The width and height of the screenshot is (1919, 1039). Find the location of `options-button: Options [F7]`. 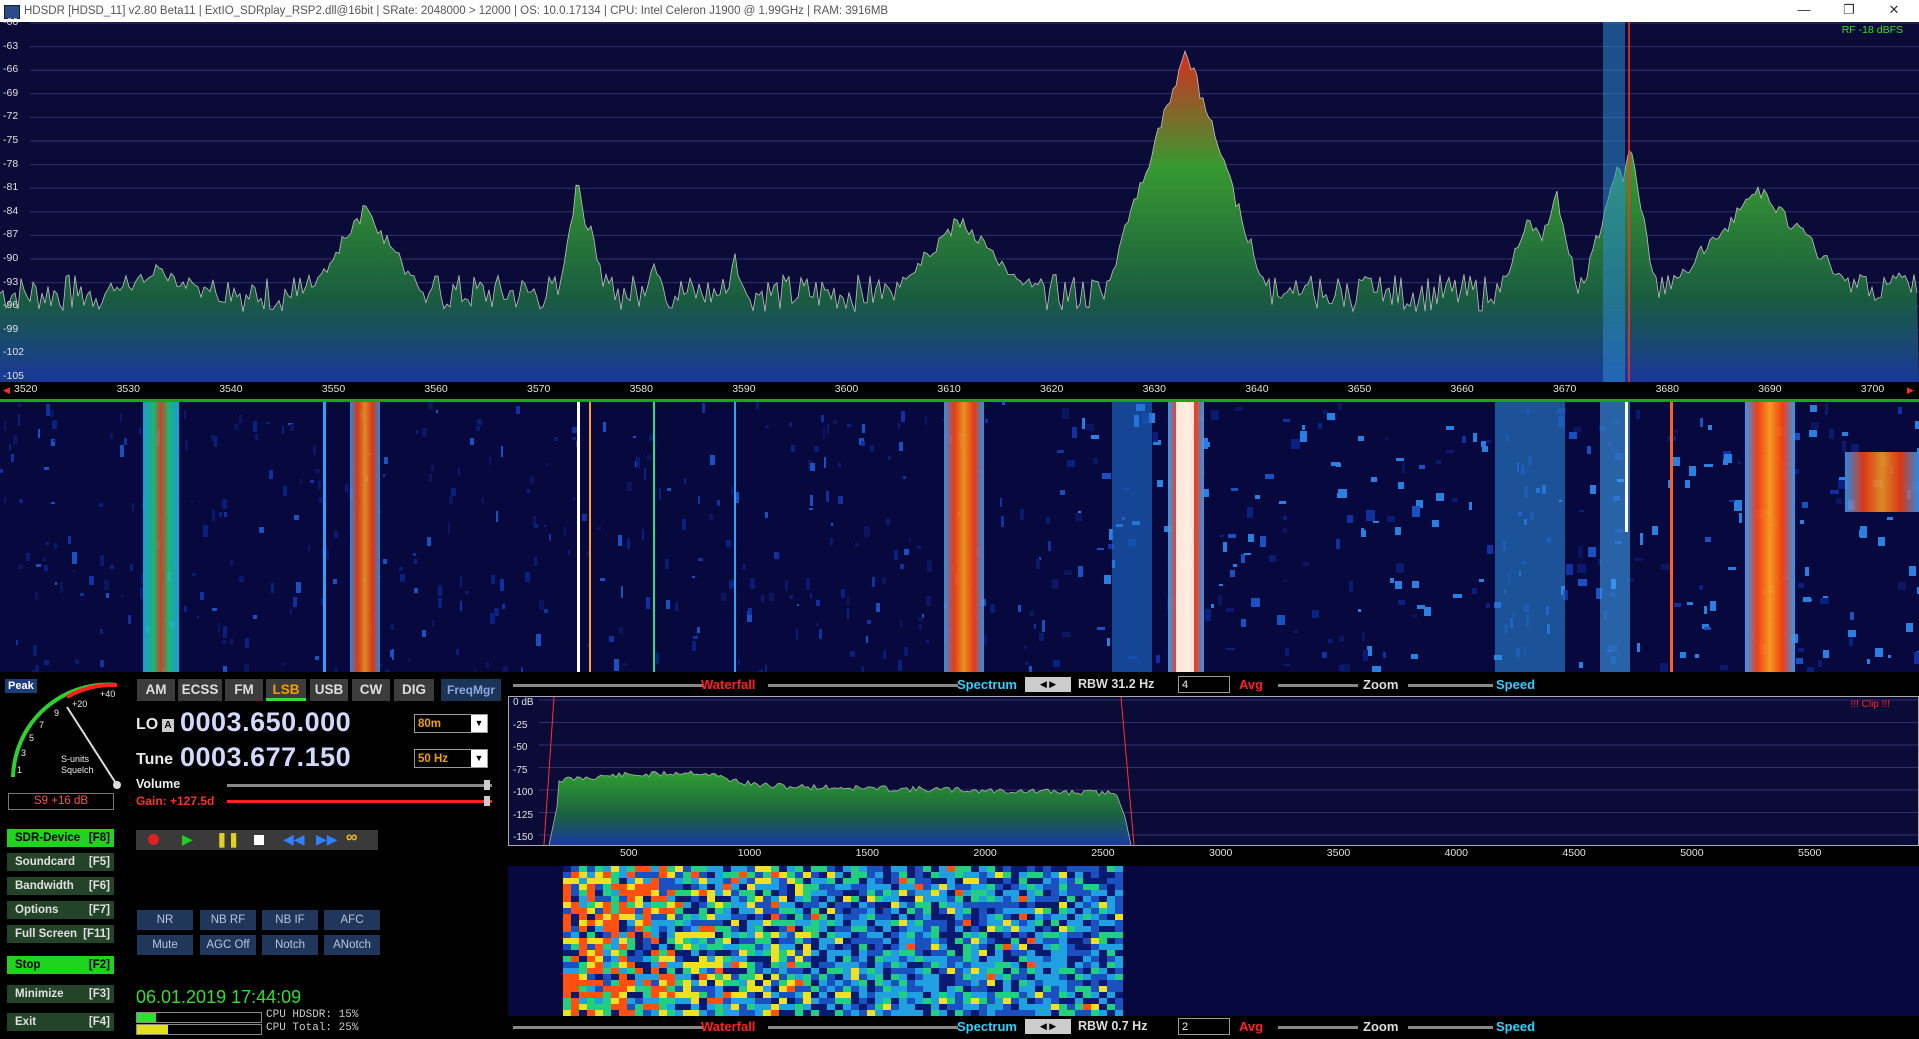

options-button: Options [F7] is located at coordinates (60, 910).